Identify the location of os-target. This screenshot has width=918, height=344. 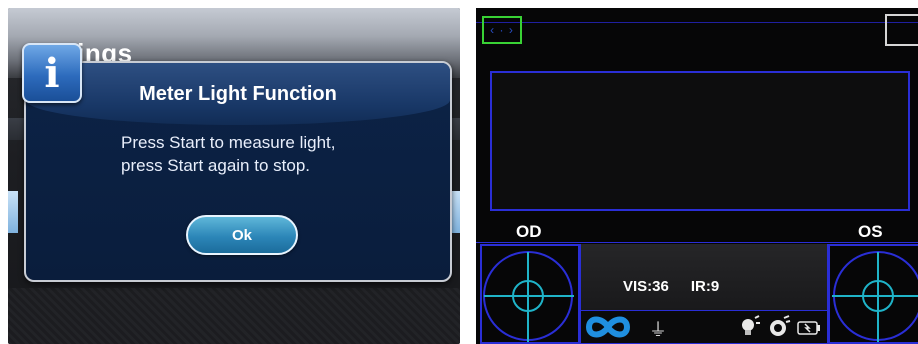
(873, 294).